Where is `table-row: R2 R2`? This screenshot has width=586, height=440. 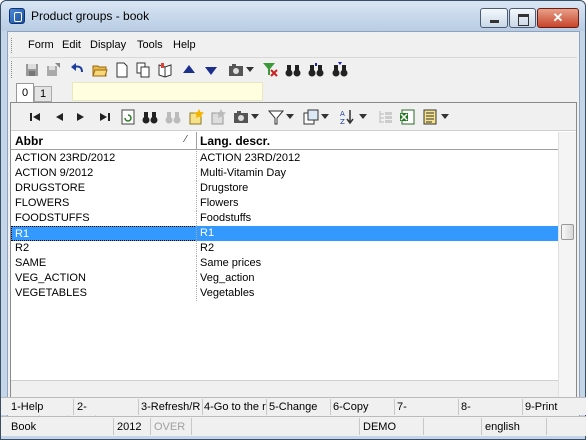 table-row: R2 R2 is located at coordinates (284, 248).